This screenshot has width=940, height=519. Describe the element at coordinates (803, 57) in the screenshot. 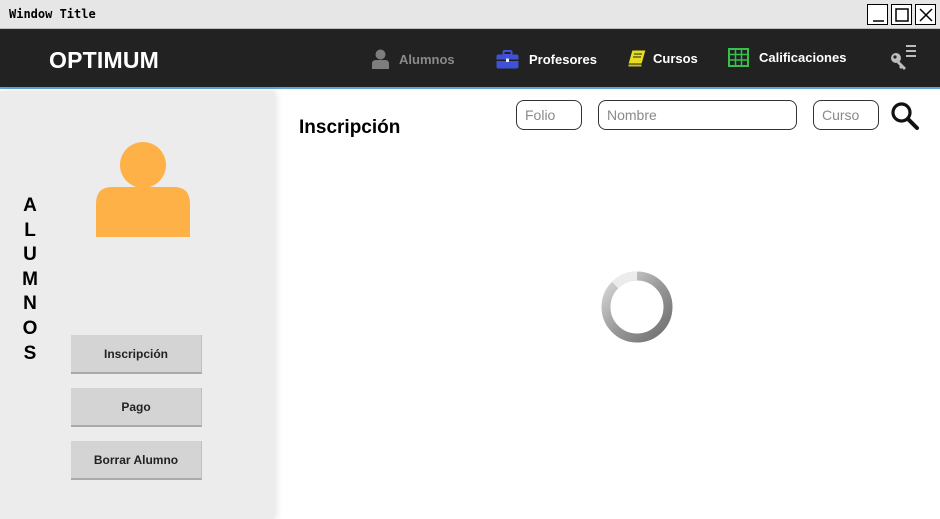

I see `nav-label-calificaciones: Calificaciones` at that location.